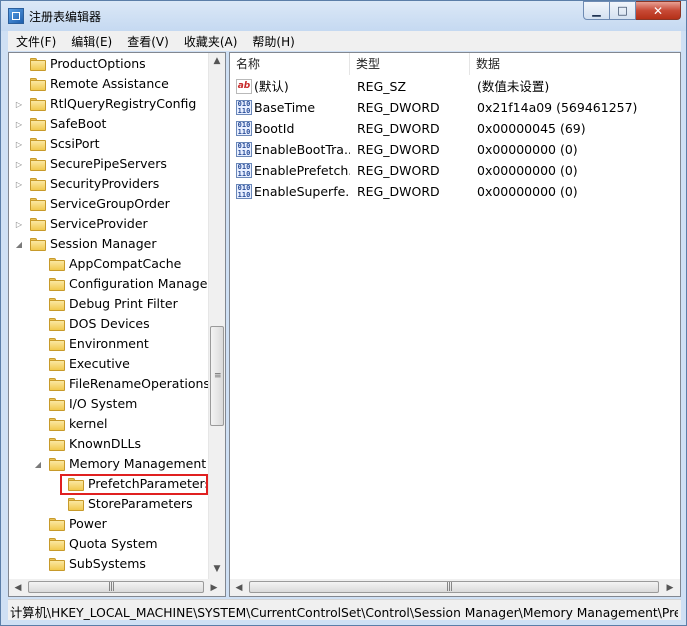 The width and height of the screenshot is (687, 626). Describe the element at coordinates (239, 588) in the screenshot. I see `list-scroll-left-arrow-icon: ◀` at that location.